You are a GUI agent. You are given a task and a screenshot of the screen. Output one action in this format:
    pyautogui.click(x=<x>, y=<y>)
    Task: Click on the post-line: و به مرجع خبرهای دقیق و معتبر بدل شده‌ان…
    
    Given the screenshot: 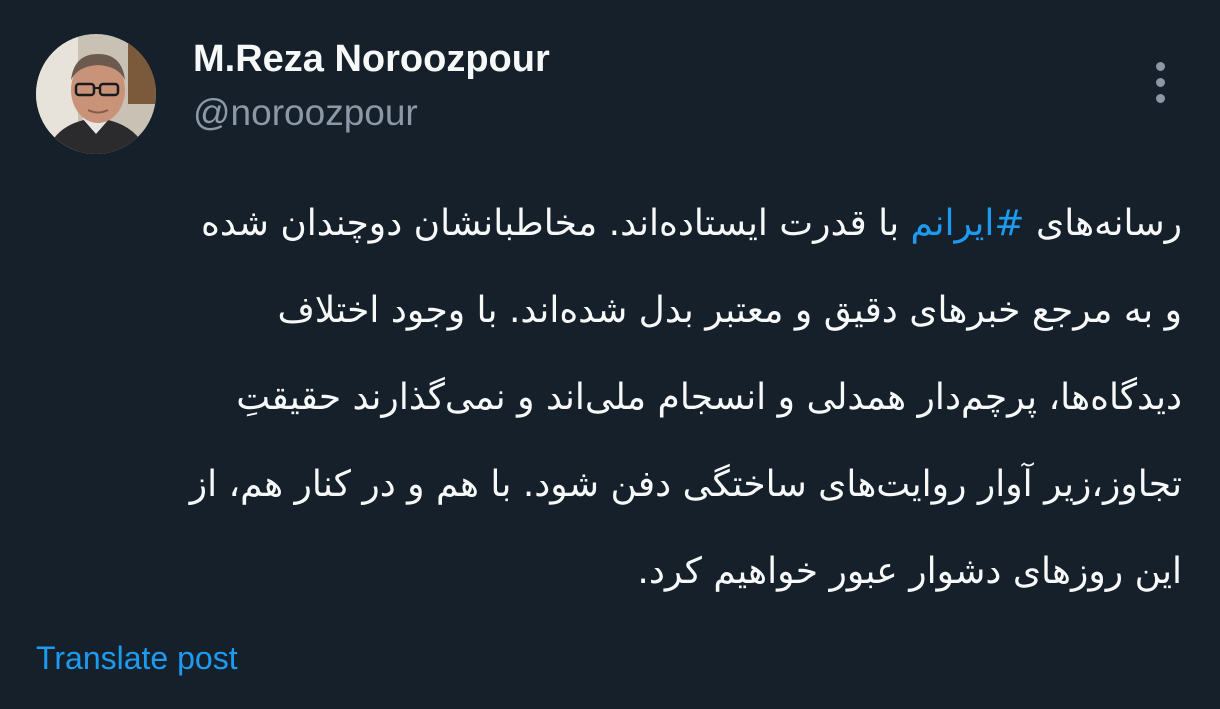 What is the action you would take?
    pyautogui.click(x=729, y=310)
    